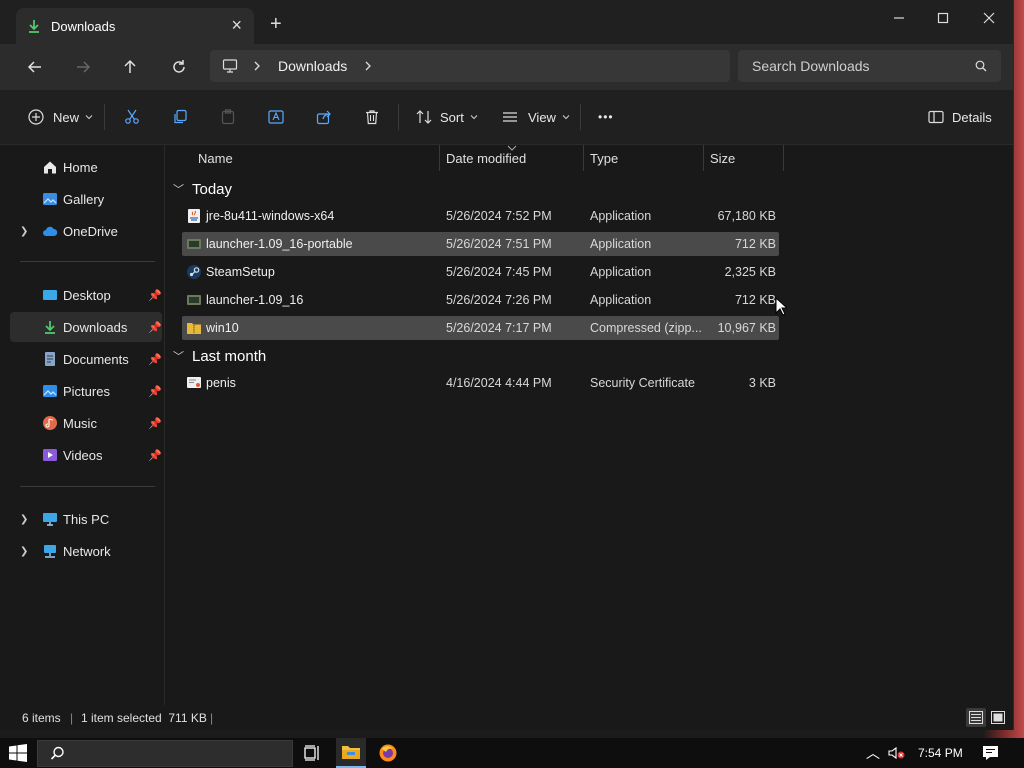 This screenshot has width=1024, height=768. I want to click on close-window-button, so click(989, 18).